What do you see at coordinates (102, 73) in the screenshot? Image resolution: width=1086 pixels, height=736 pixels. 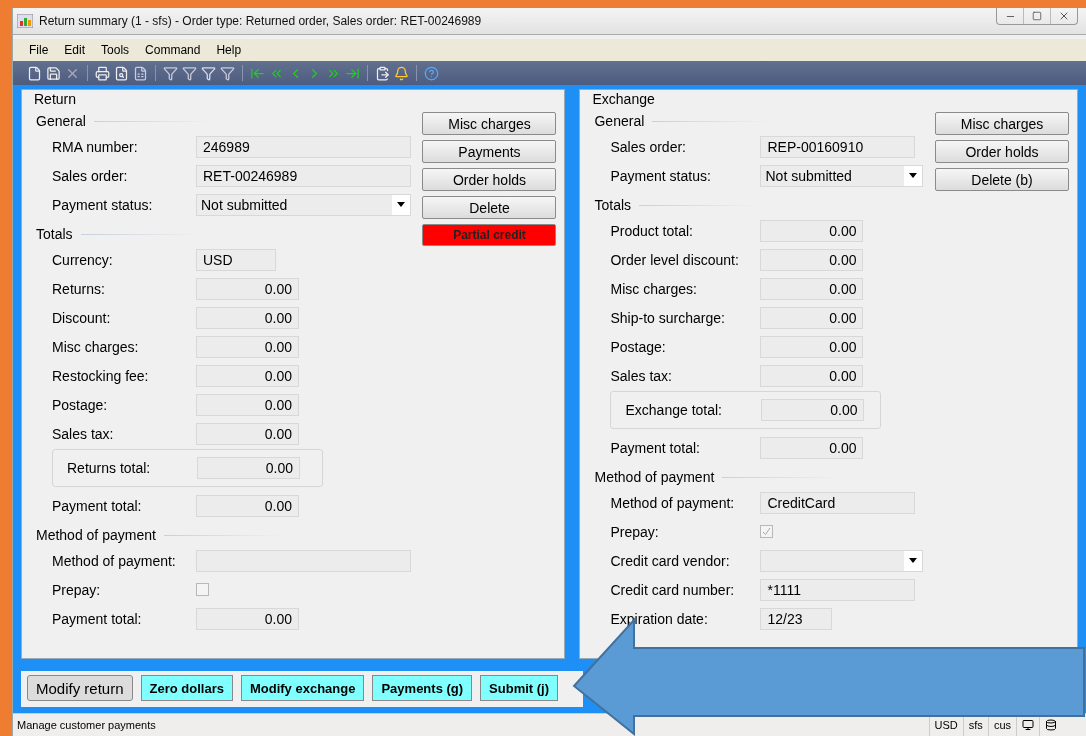 I see `printer-icon` at bounding box center [102, 73].